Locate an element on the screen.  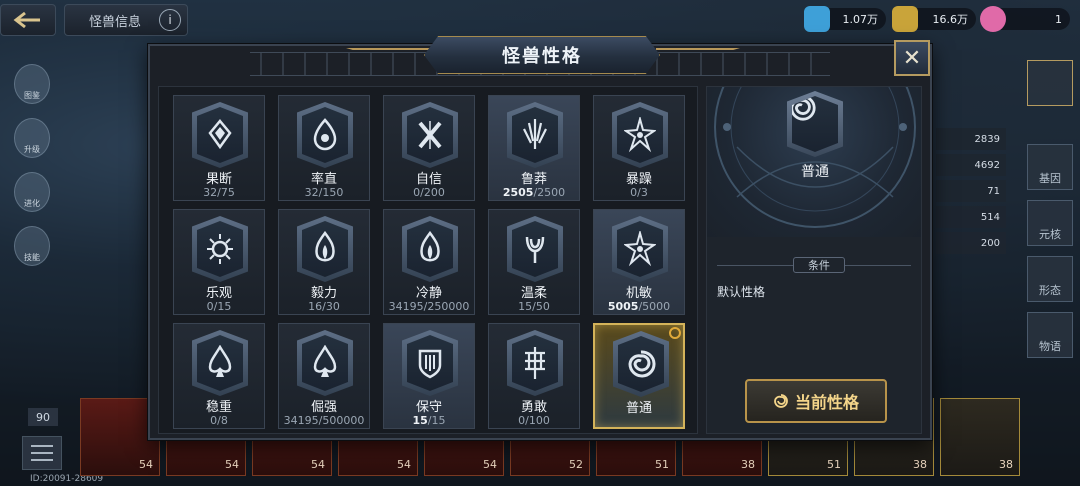
trait-name: 稳重 is located at coordinates (218, 407).